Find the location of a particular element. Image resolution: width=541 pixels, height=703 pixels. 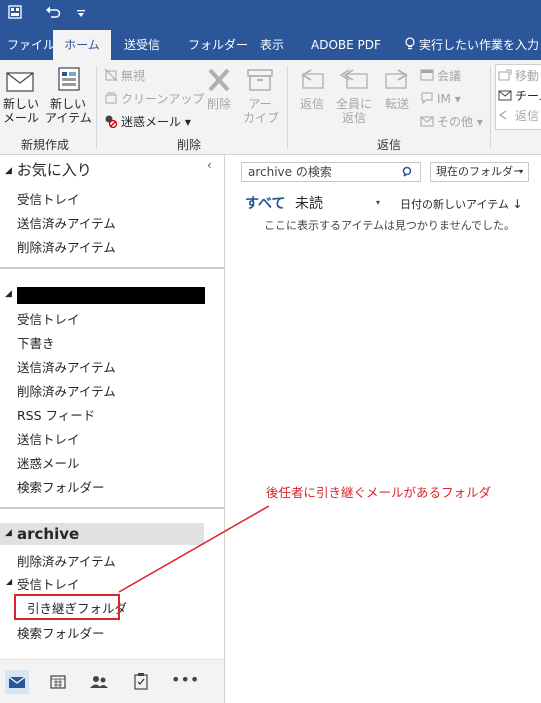

sort-button: 日付の新しいアイテム ↓ is located at coordinates (461, 204).